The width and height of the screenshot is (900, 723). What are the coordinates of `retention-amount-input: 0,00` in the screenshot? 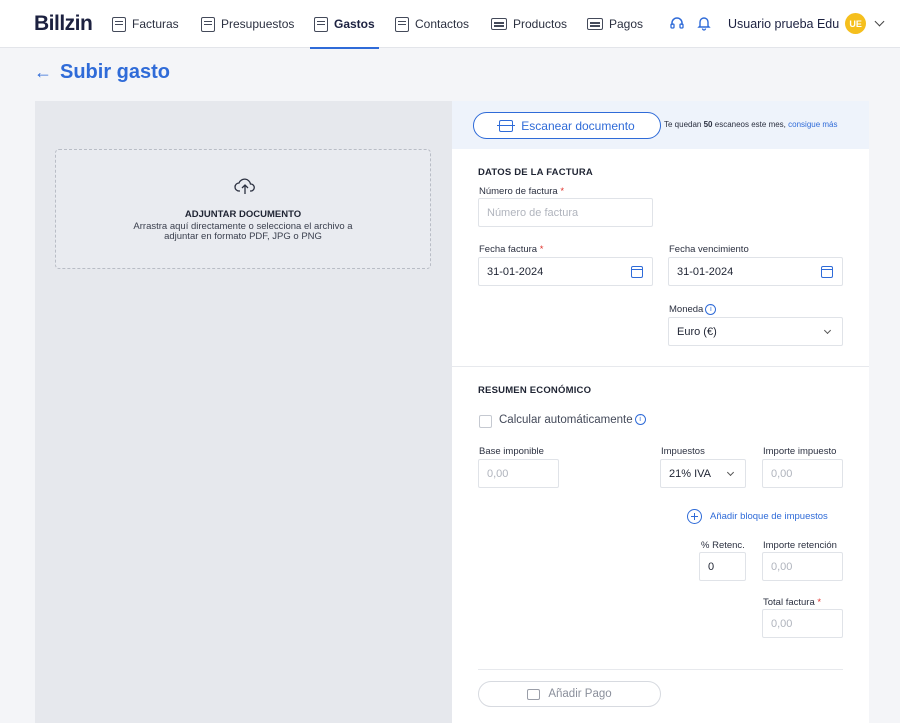 It's located at (802, 566).